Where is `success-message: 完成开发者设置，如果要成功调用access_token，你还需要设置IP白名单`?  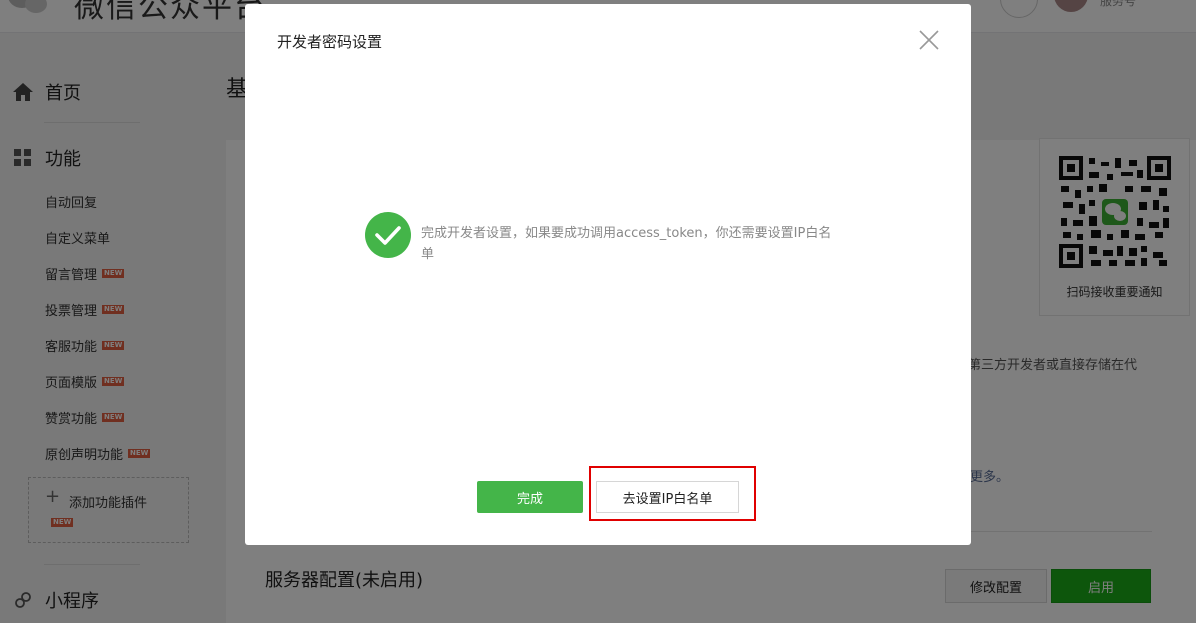
success-message: 完成开发者设置，如果要成功调用access_token，你还需要设置IP白名单 is located at coordinates (626, 244).